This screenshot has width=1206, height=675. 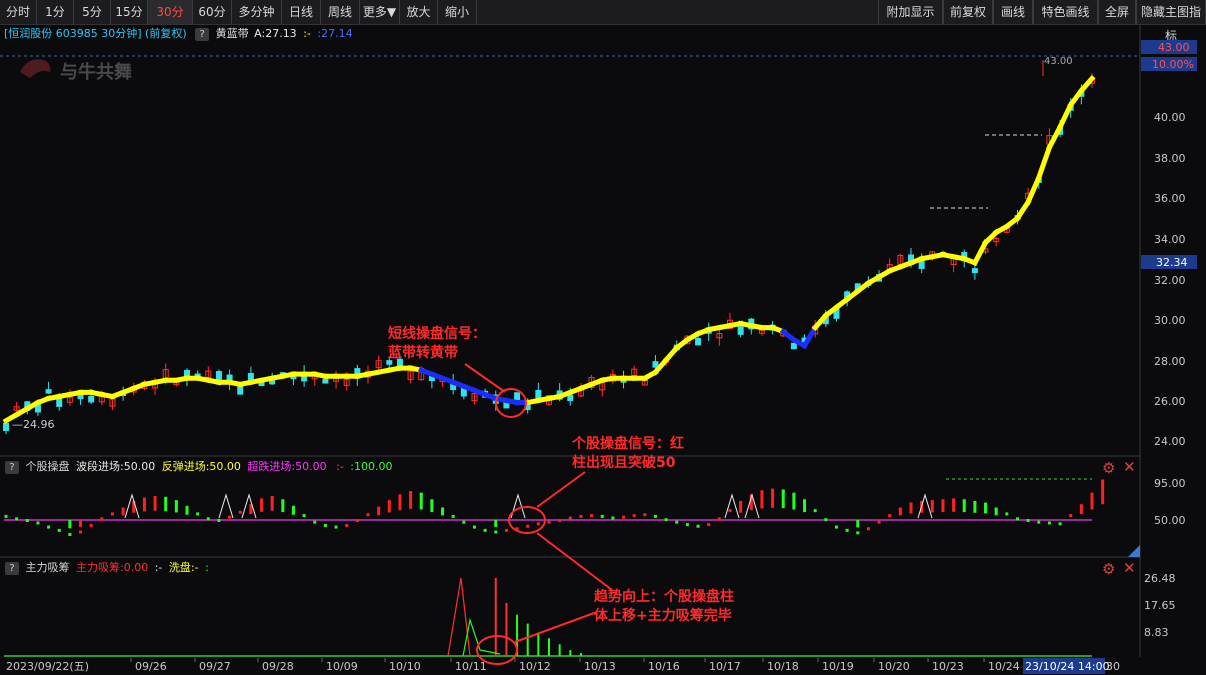 I want to click on entry-marker, so click(x=732, y=506).